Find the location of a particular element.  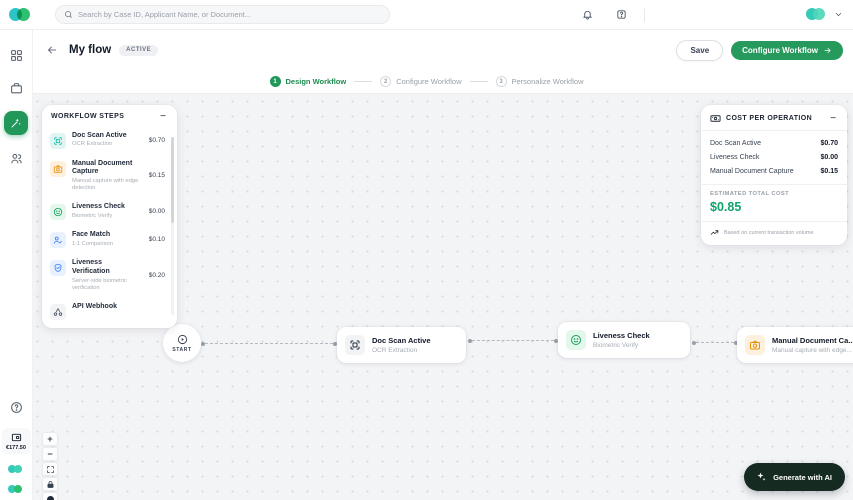

chevron-down-icon is located at coordinates (838, 14).